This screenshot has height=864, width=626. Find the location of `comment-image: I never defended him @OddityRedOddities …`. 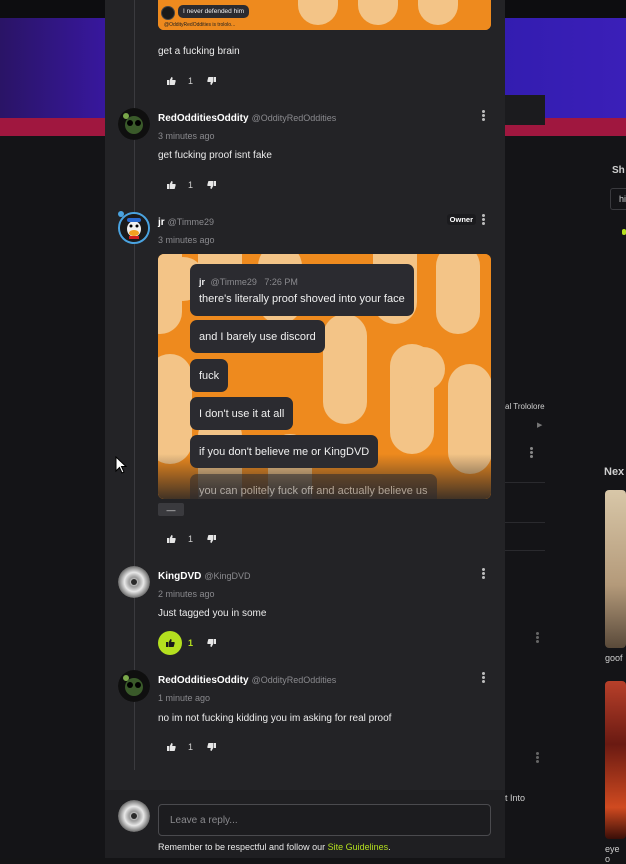

comment-image: I never defended him @OddityRedOddities … is located at coordinates (324, 15).